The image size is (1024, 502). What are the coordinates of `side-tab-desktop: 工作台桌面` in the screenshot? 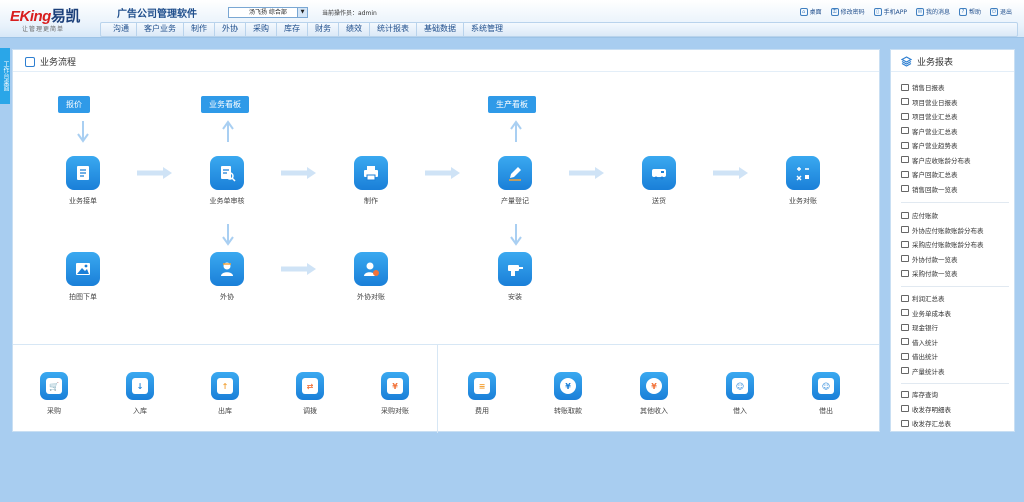 It's located at (5, 76).